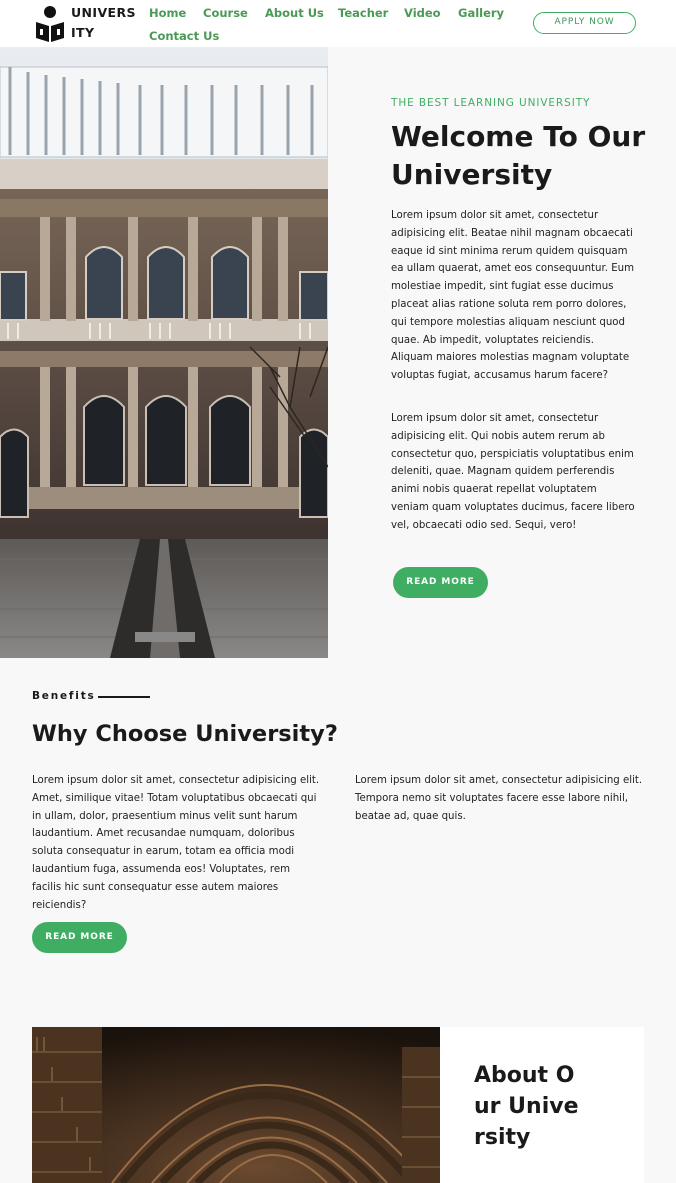 This screenshot has height=1183, width=676. What do you see at coordinates (124, 697) in the screenshot?
I see `benefits-divider` at bounding box center [124, 697].